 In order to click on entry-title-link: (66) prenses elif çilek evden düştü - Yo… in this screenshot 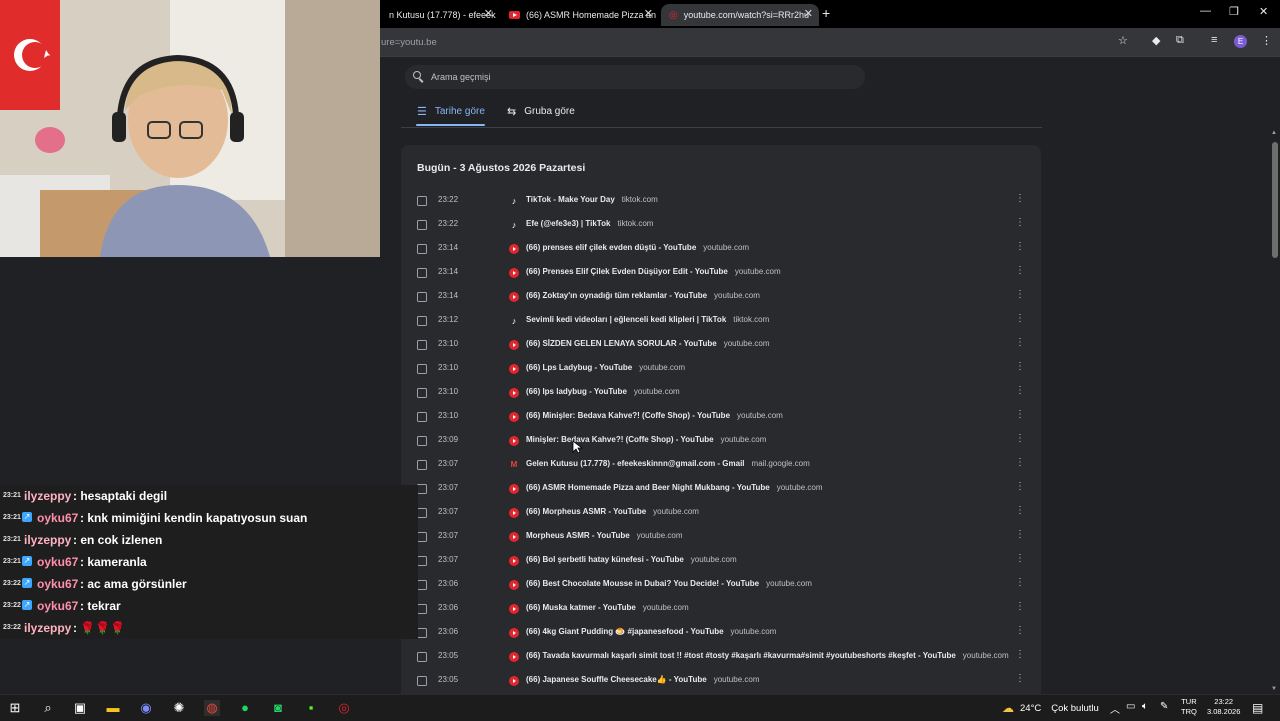, I will do `click(637, 247)`.